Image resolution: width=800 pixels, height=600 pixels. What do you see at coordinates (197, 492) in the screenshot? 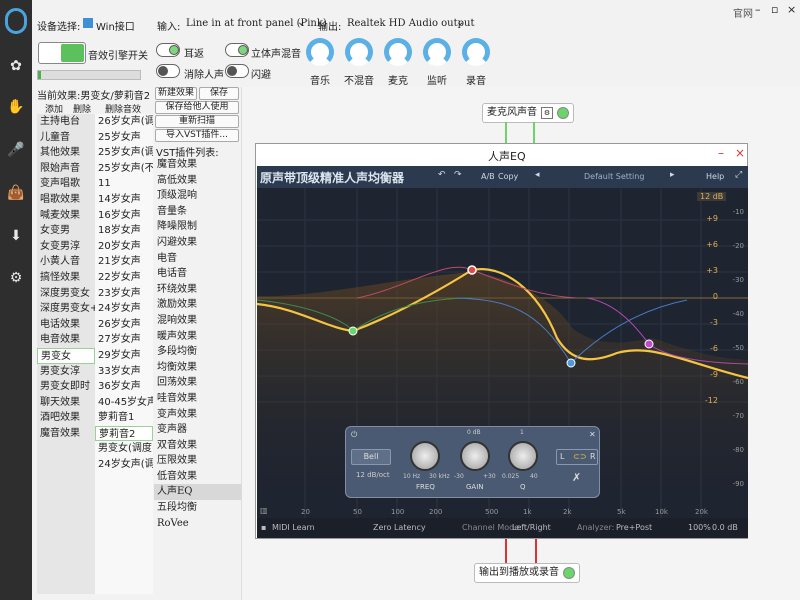
I see `vst-plugin-item: 人声EQ` at bounding box center [197, 492].